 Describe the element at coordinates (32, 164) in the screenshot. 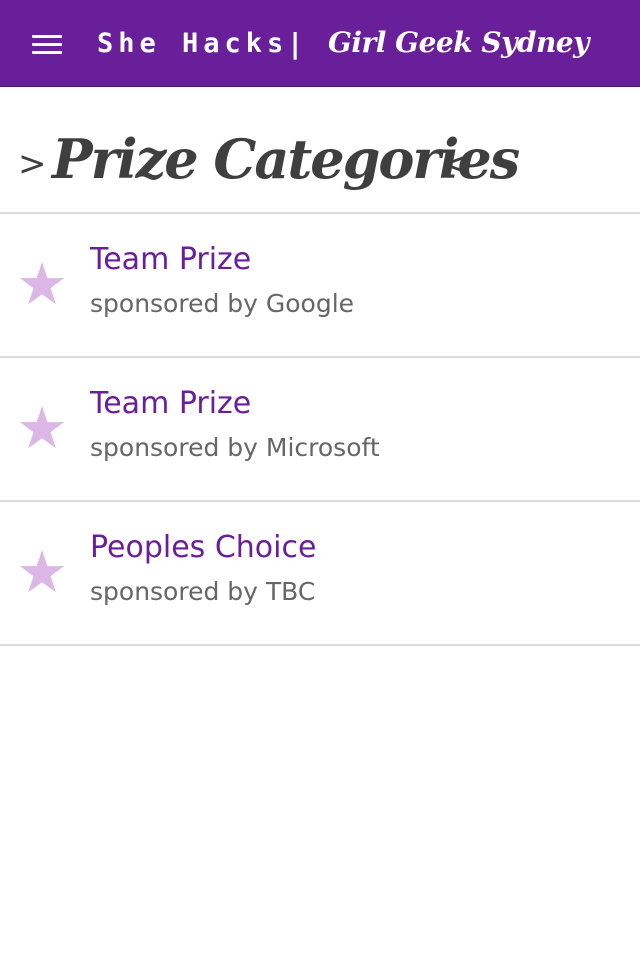

I see `heading-left-chevron: >` at that location.